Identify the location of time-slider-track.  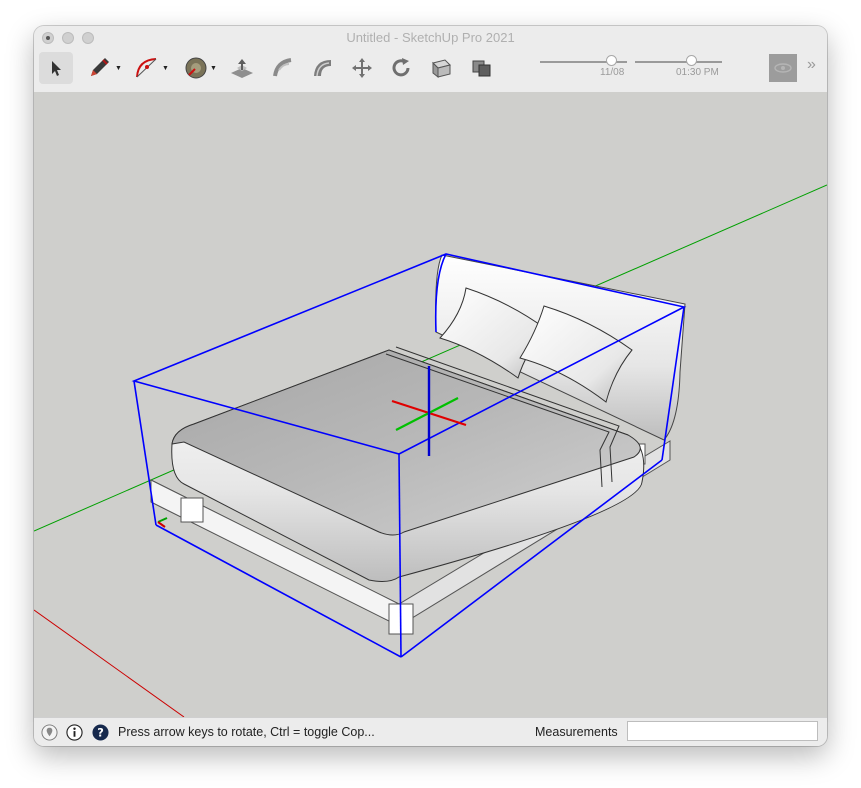
(678, 62).